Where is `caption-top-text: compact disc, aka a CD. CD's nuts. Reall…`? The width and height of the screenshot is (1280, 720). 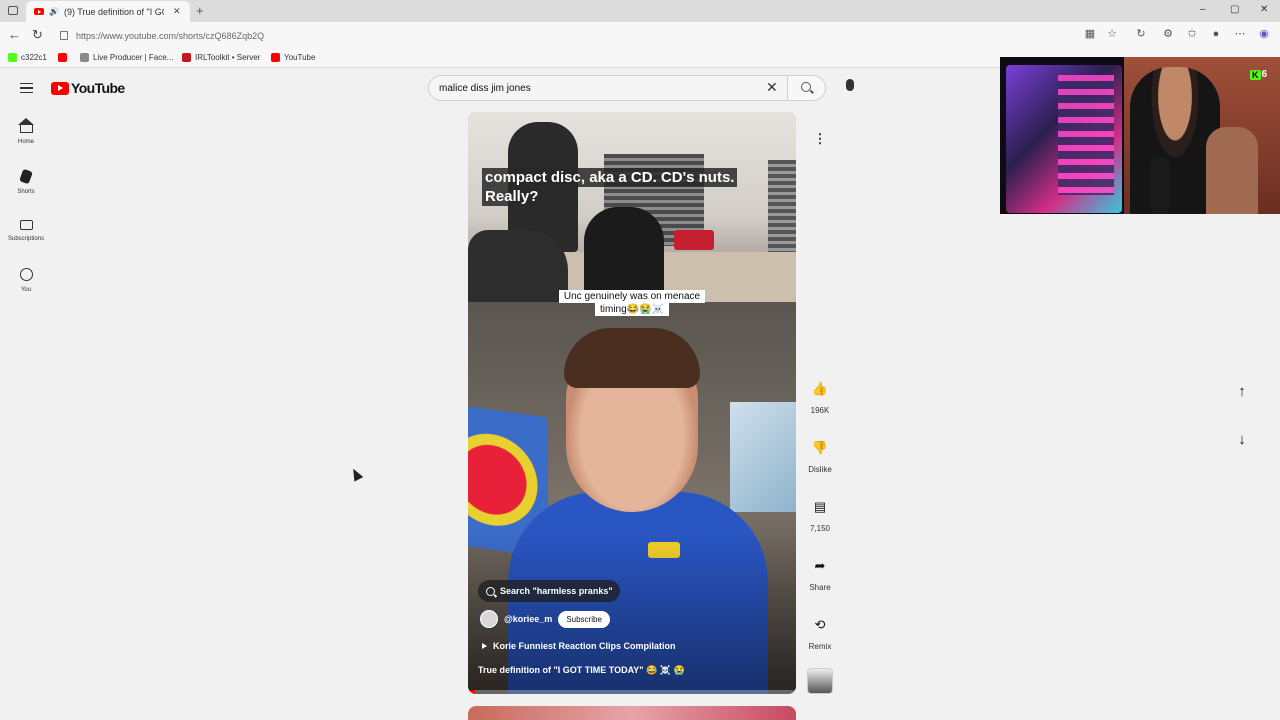 caption-top-text: compact disc, aka a CD. CD's nuts. Reall… is located at coordinates (610, 187).